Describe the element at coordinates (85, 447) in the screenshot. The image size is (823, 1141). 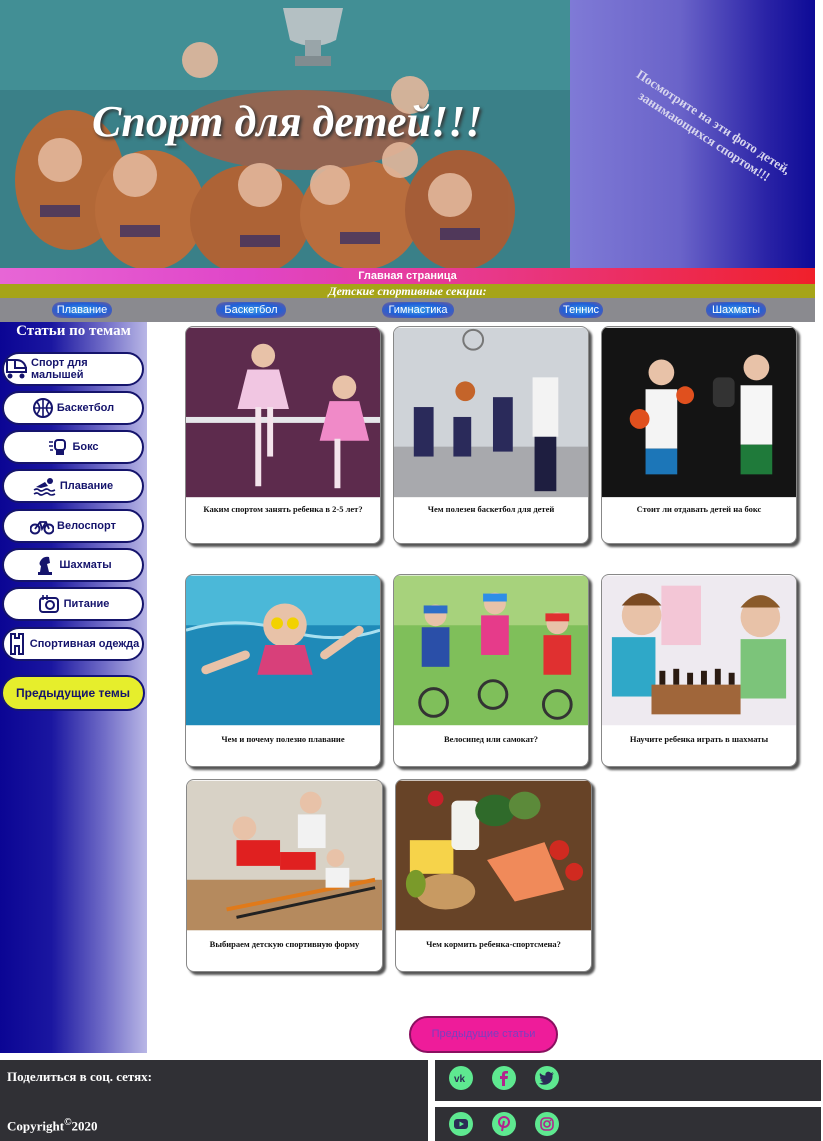
I see `sidebar-item-label: Бокс` at that location.